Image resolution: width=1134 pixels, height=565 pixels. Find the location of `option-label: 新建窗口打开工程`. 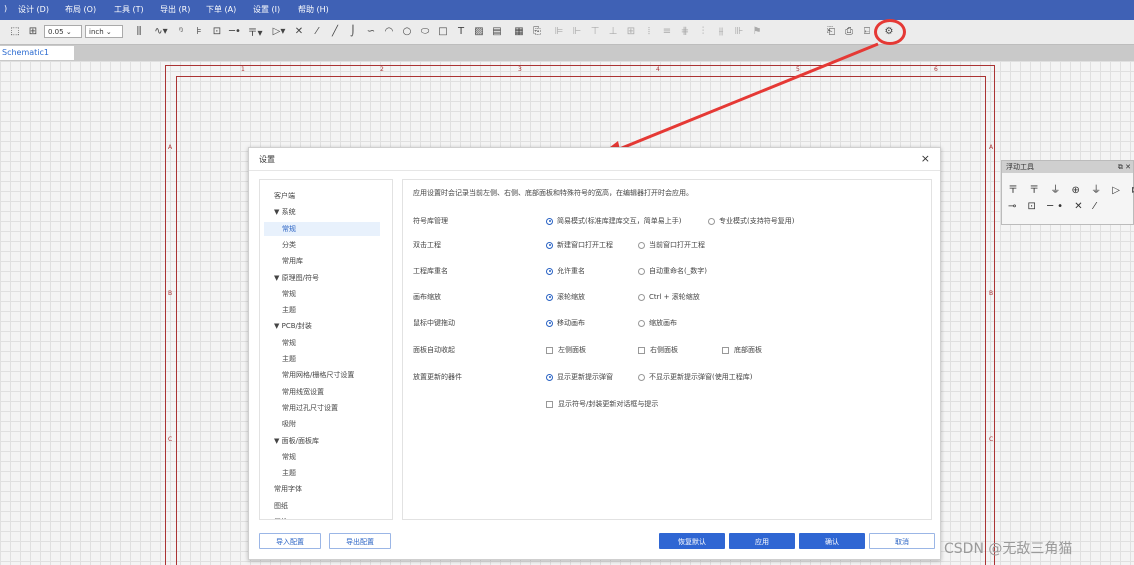

option-label: 新建窗口打开工程 is located at coordinates (585, 245).